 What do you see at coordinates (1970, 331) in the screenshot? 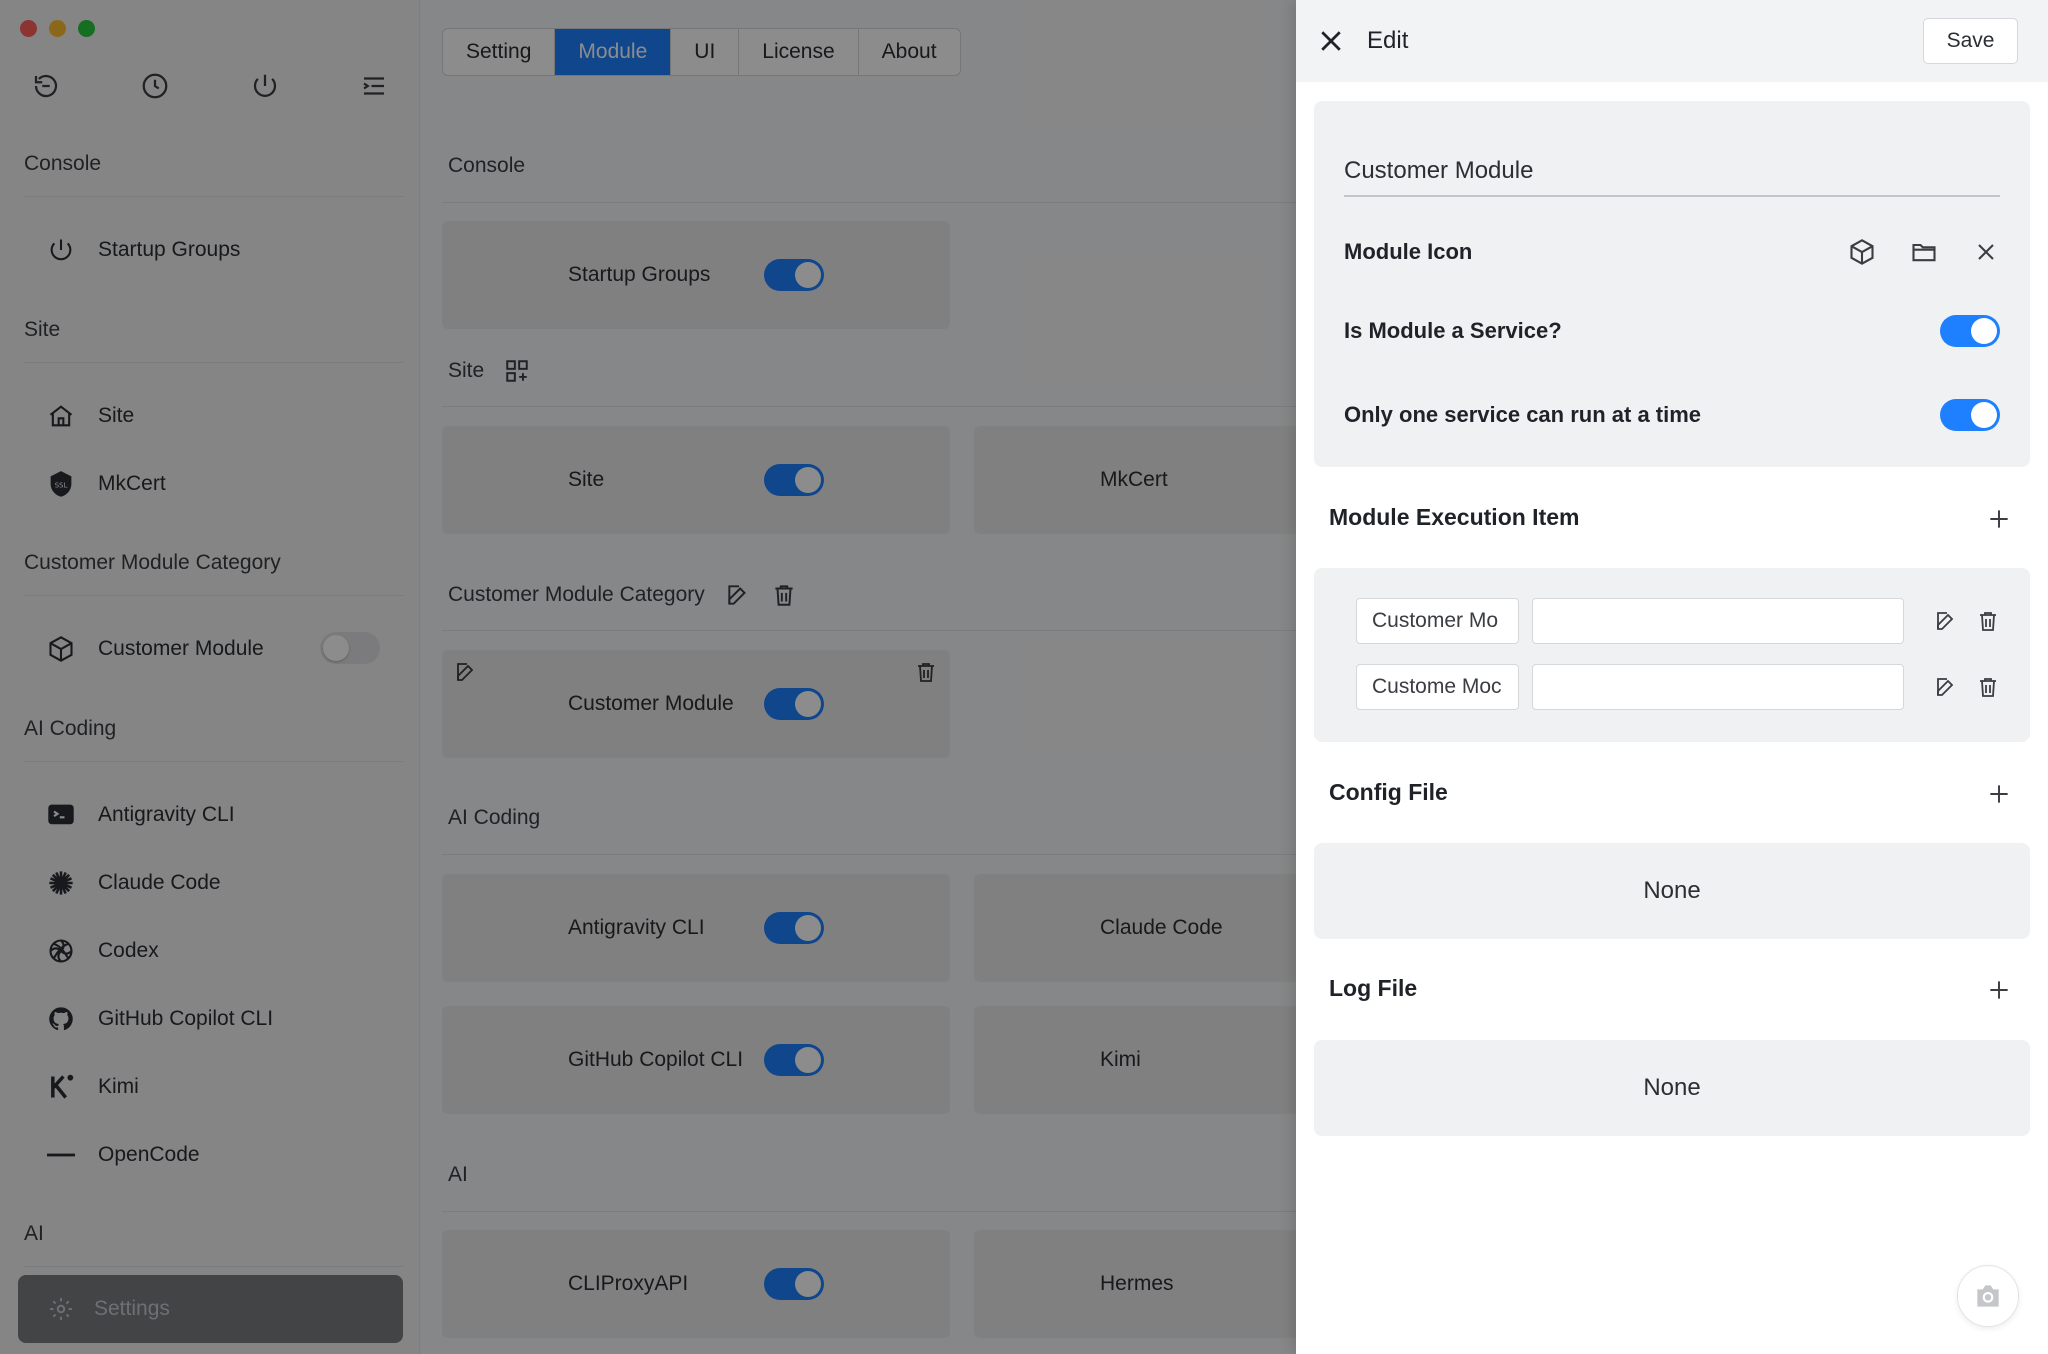
I see `is-service-toggle` at bounding box center [1970, 331].